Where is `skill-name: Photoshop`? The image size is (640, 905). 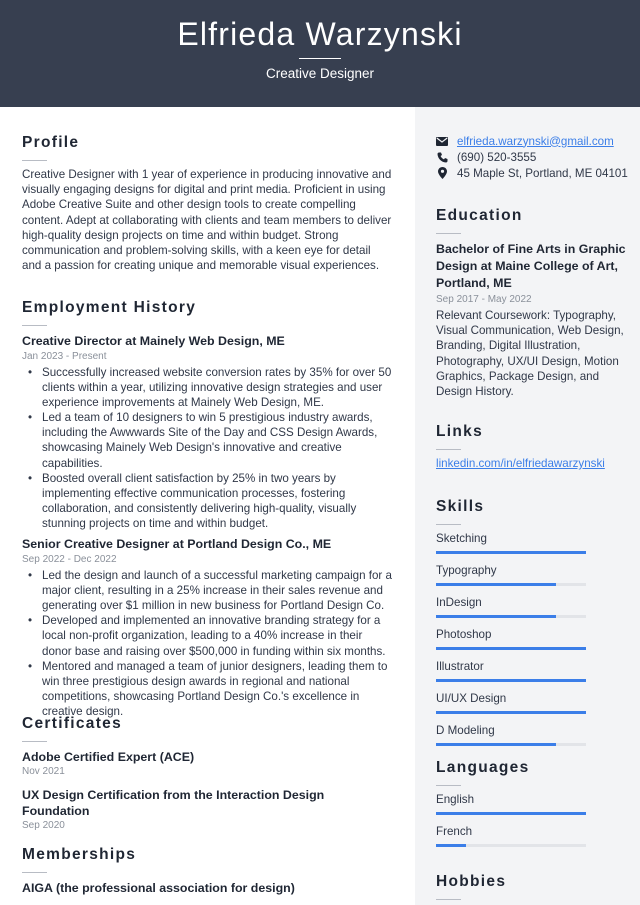
skill-name: Photoshop is located at coordinates (464, 634).